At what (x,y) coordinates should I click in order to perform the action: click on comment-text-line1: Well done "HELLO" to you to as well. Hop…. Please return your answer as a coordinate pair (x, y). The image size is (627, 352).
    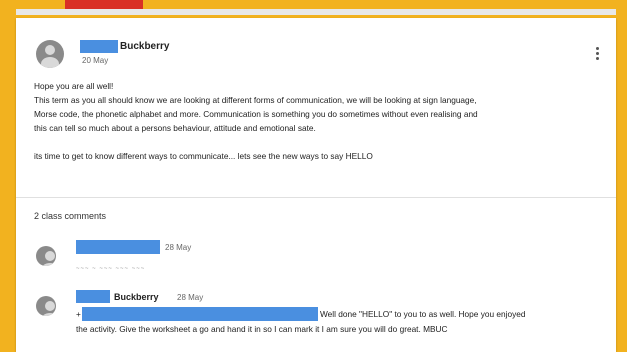
    Looking at the image, I should click on (423, 314).